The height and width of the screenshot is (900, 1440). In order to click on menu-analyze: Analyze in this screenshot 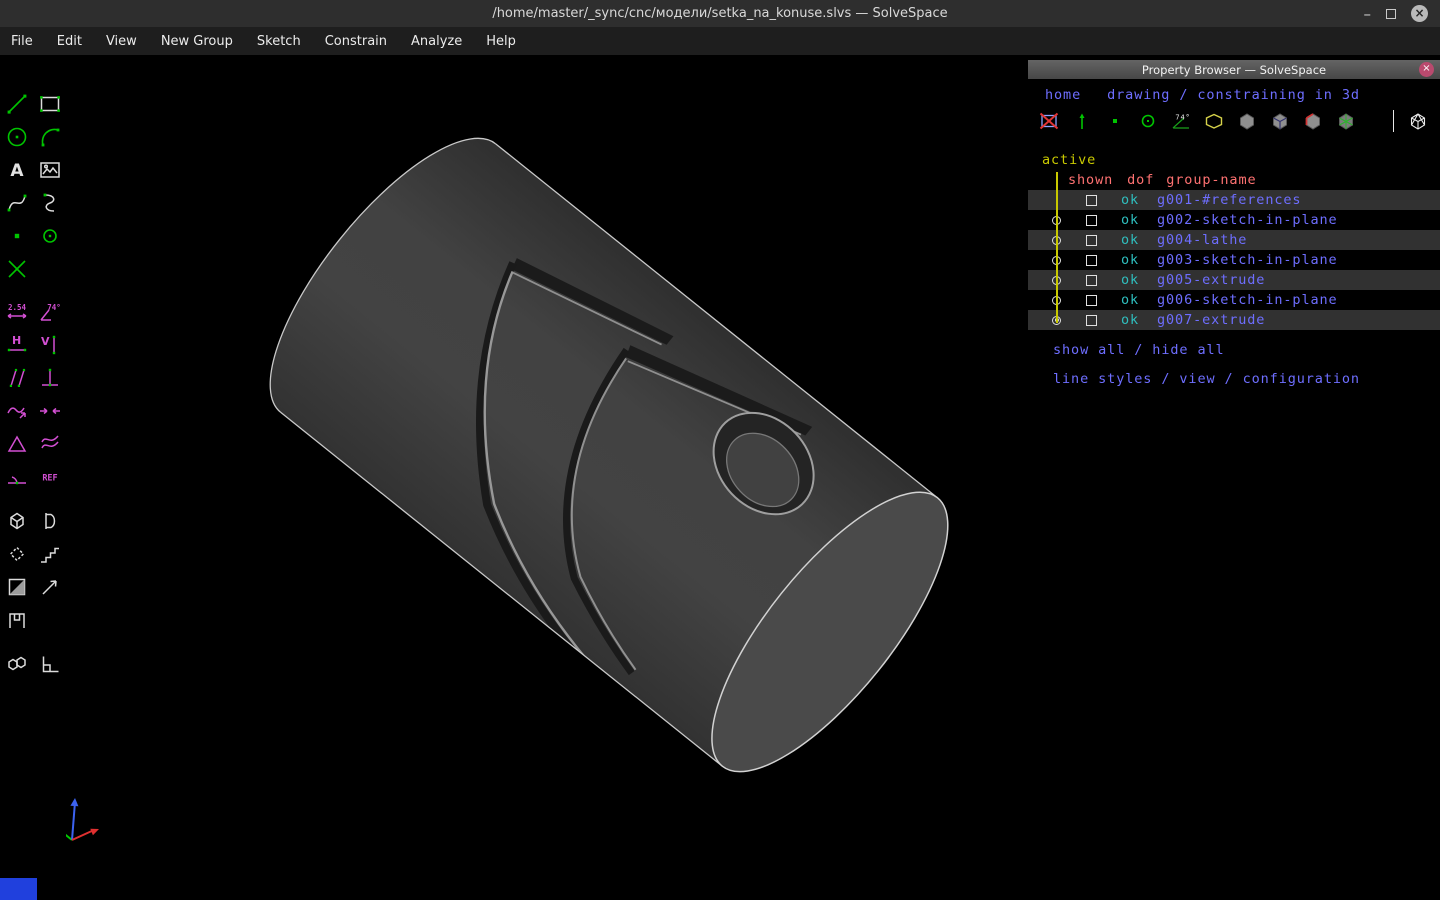, I will do `click(436, 41)`.